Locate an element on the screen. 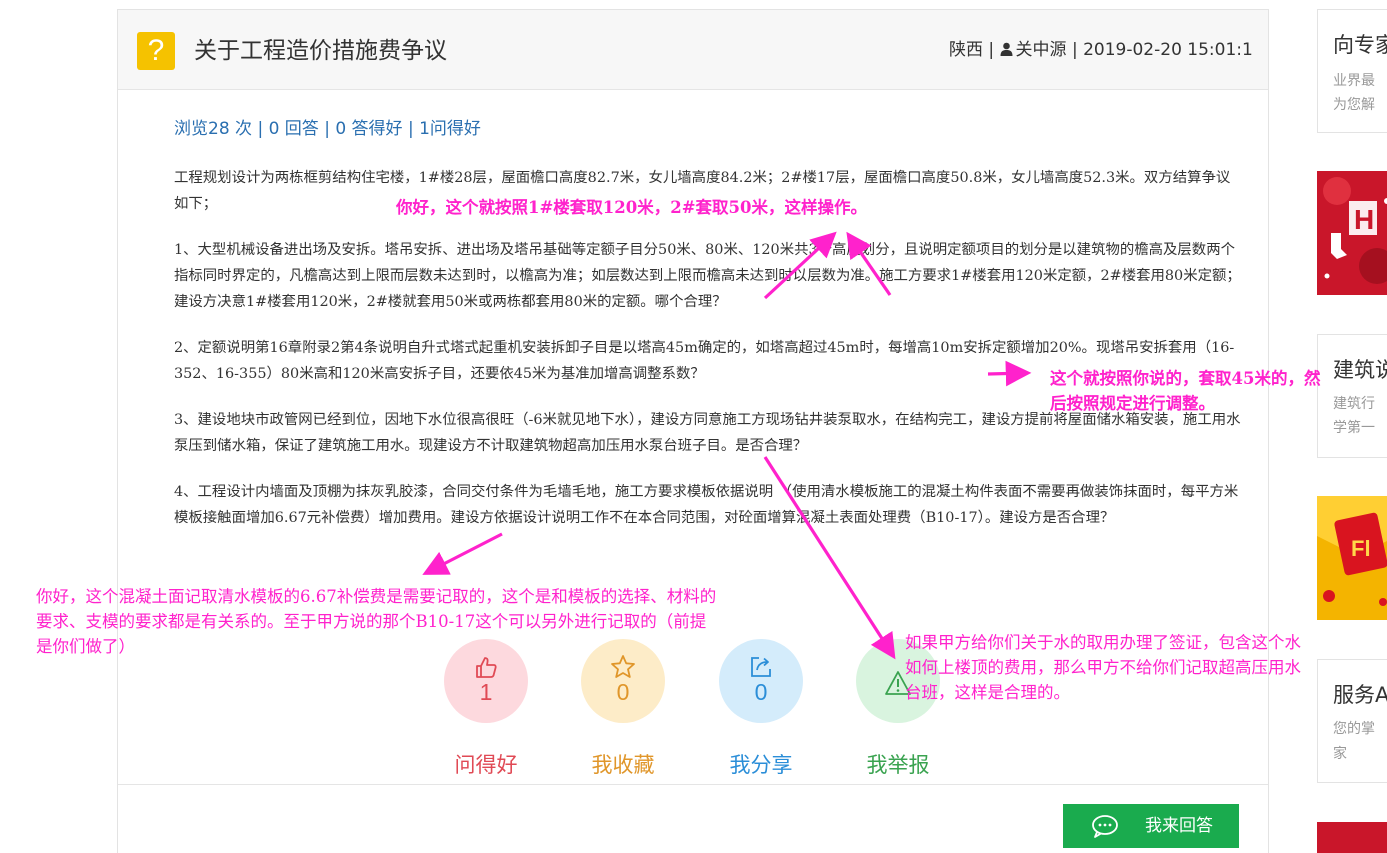  favorite-button: 0 is located at coordinates (623, 681).